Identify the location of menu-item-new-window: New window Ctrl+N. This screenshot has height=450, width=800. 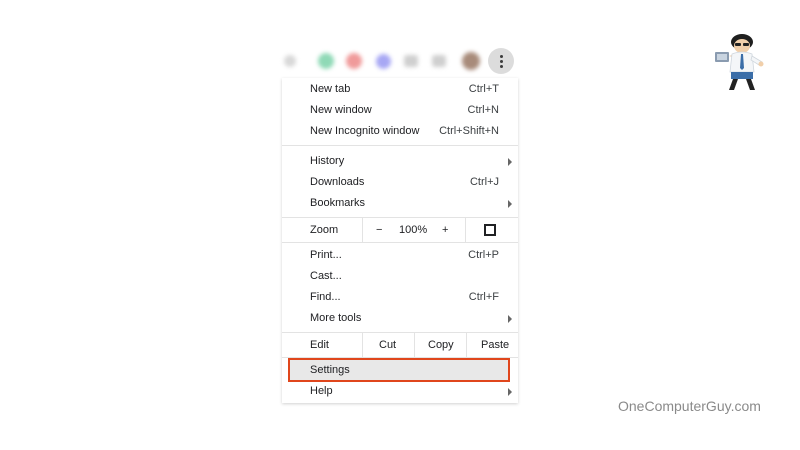
(400, 110).